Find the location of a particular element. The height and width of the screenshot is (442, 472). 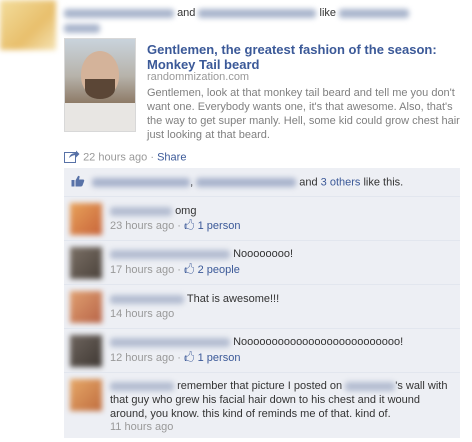

comment-time: 17 hours ago is located at coordinates (142, 270).